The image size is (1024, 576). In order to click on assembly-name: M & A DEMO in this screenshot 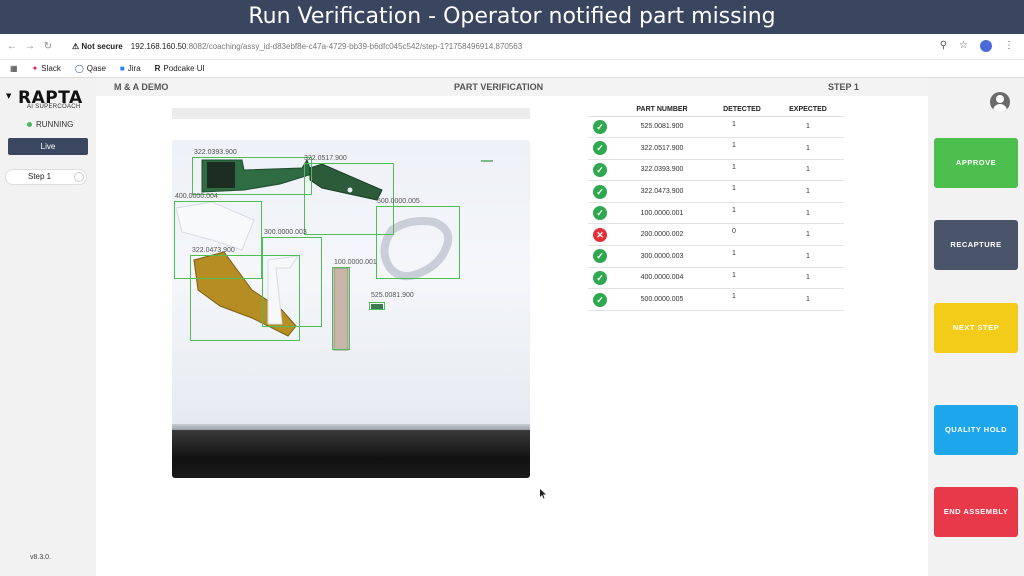, I will do `click(141, 87)`.